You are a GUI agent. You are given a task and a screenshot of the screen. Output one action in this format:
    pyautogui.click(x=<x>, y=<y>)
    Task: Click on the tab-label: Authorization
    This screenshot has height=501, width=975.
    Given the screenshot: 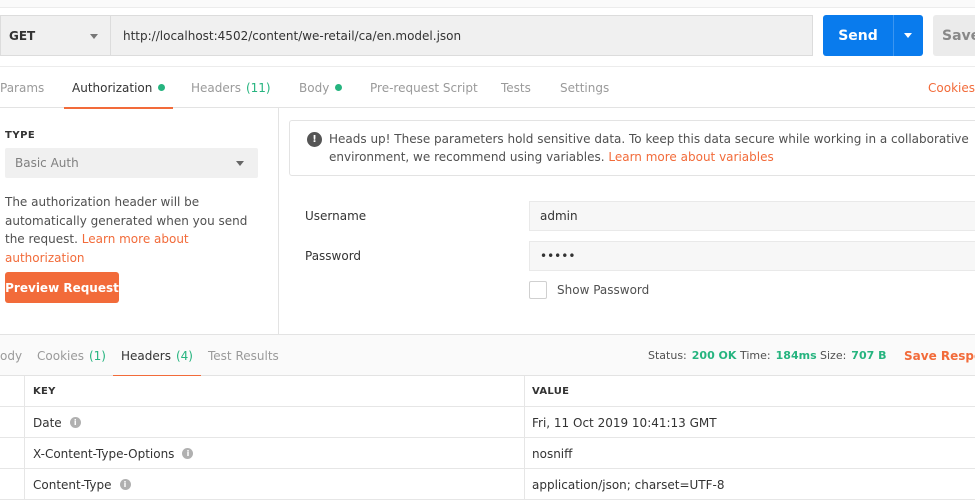 What is the action you would take?
    pyautogui.click(x=112, y=87)
    